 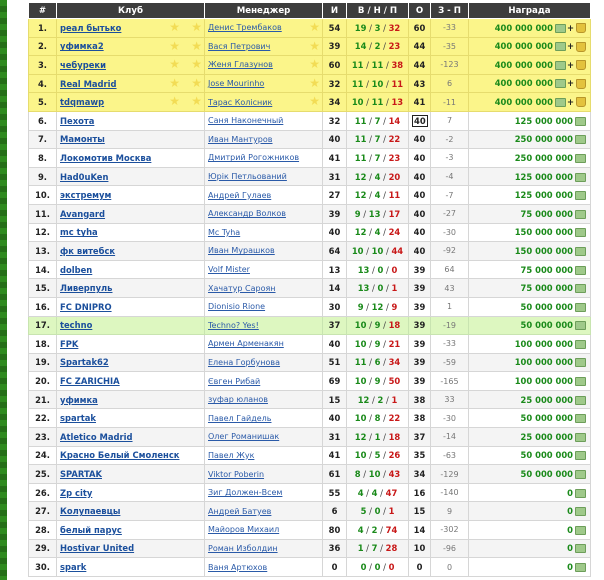 I want to click on club-name: Hostivar United, so click(x=97, y=548).